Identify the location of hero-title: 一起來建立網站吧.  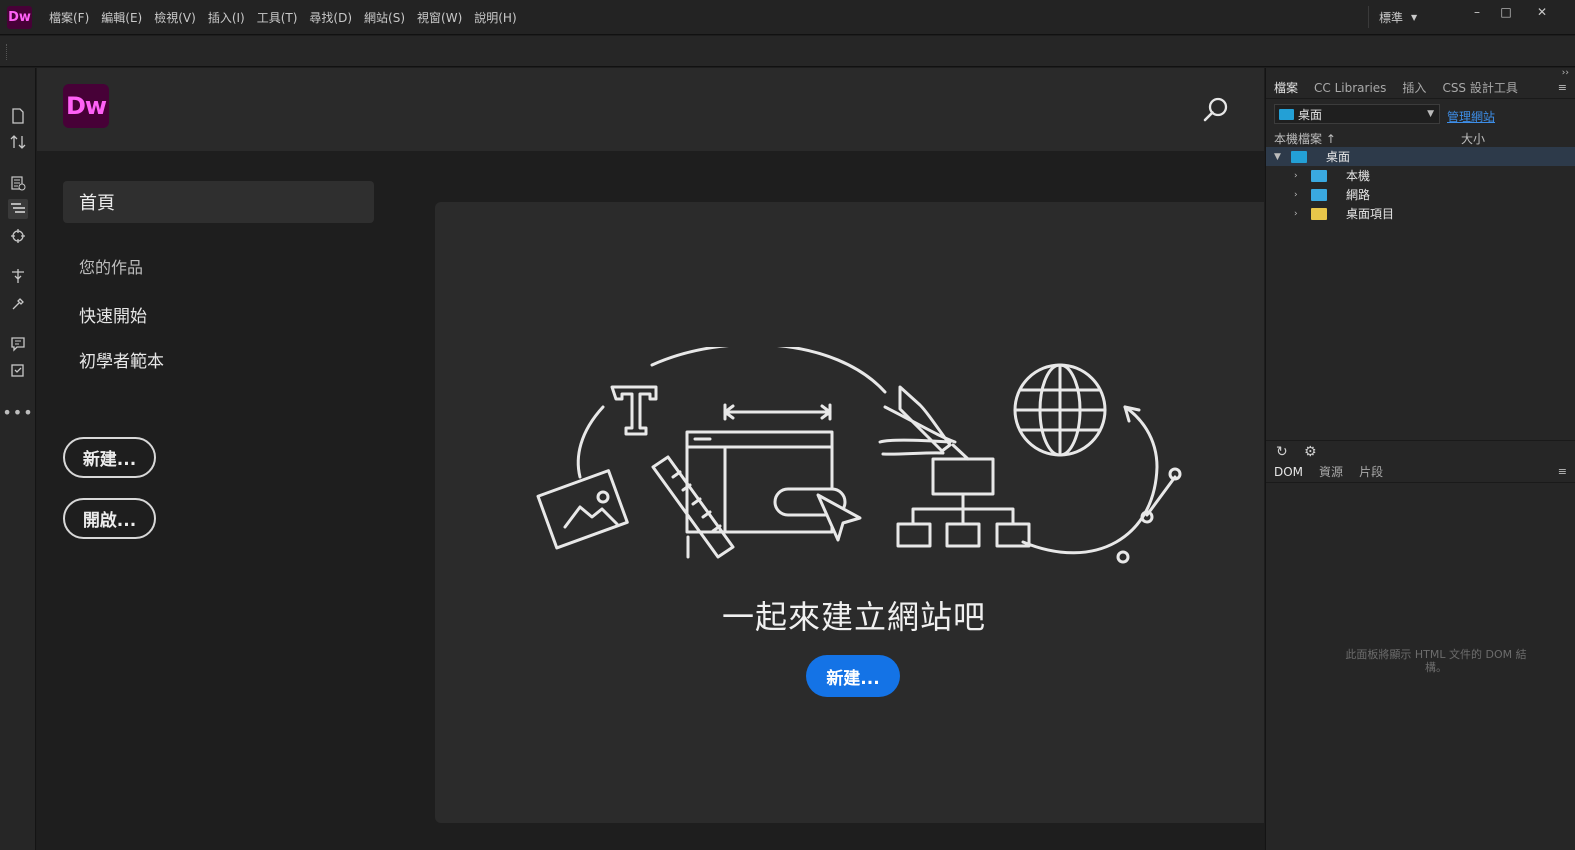
(853, 617).